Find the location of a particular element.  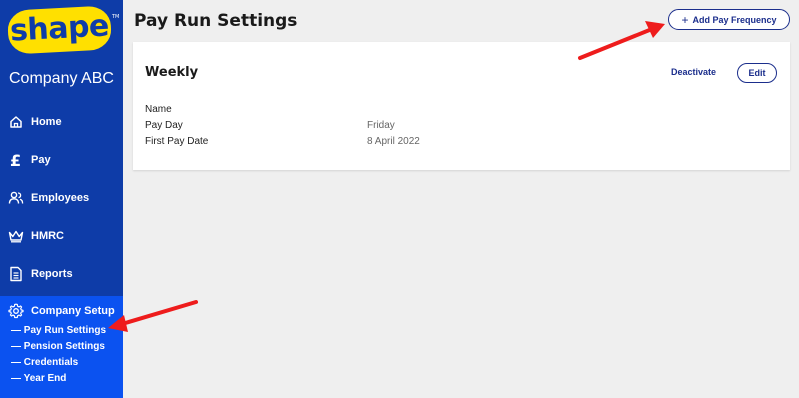

sidebar-item-company-setup: Company Setup is located at coordinates (61, 311).